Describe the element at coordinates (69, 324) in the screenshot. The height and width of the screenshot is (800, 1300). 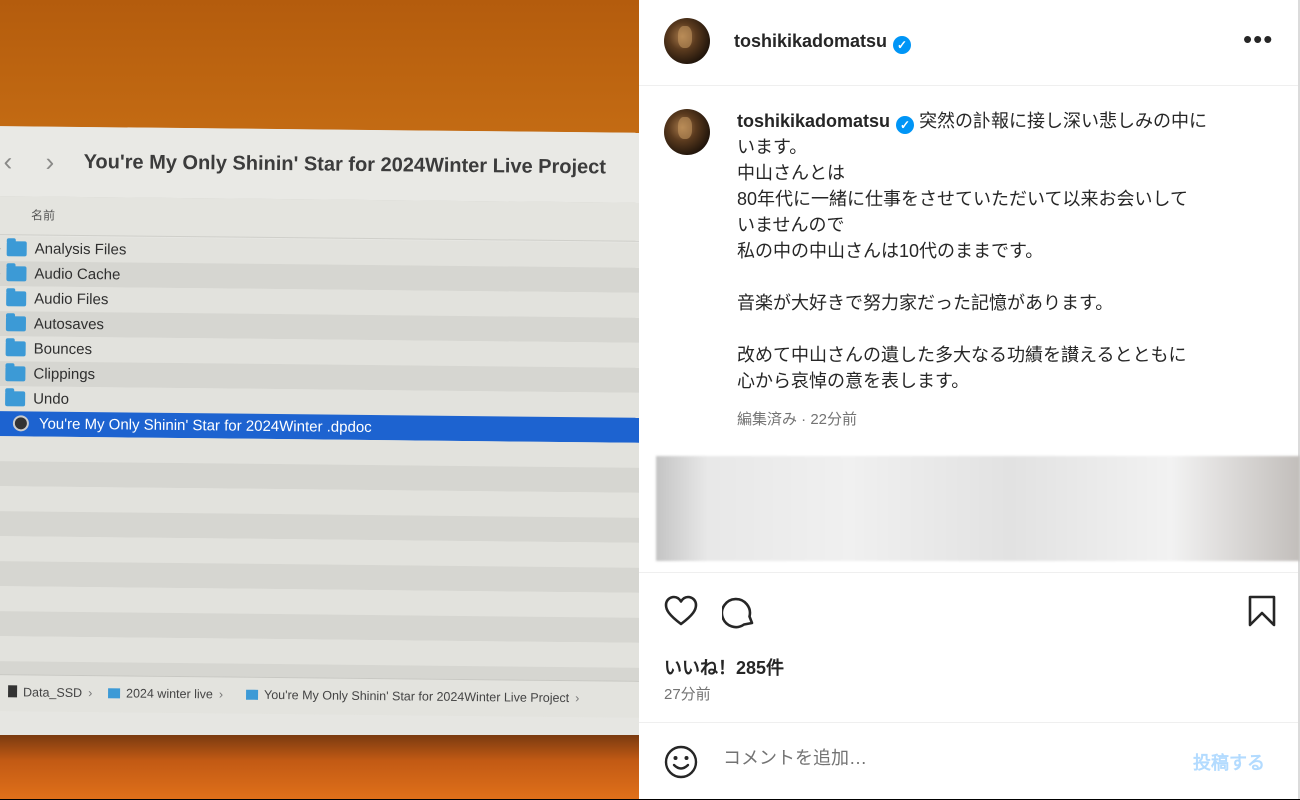
I see `file-name: Autosaves` at that location.